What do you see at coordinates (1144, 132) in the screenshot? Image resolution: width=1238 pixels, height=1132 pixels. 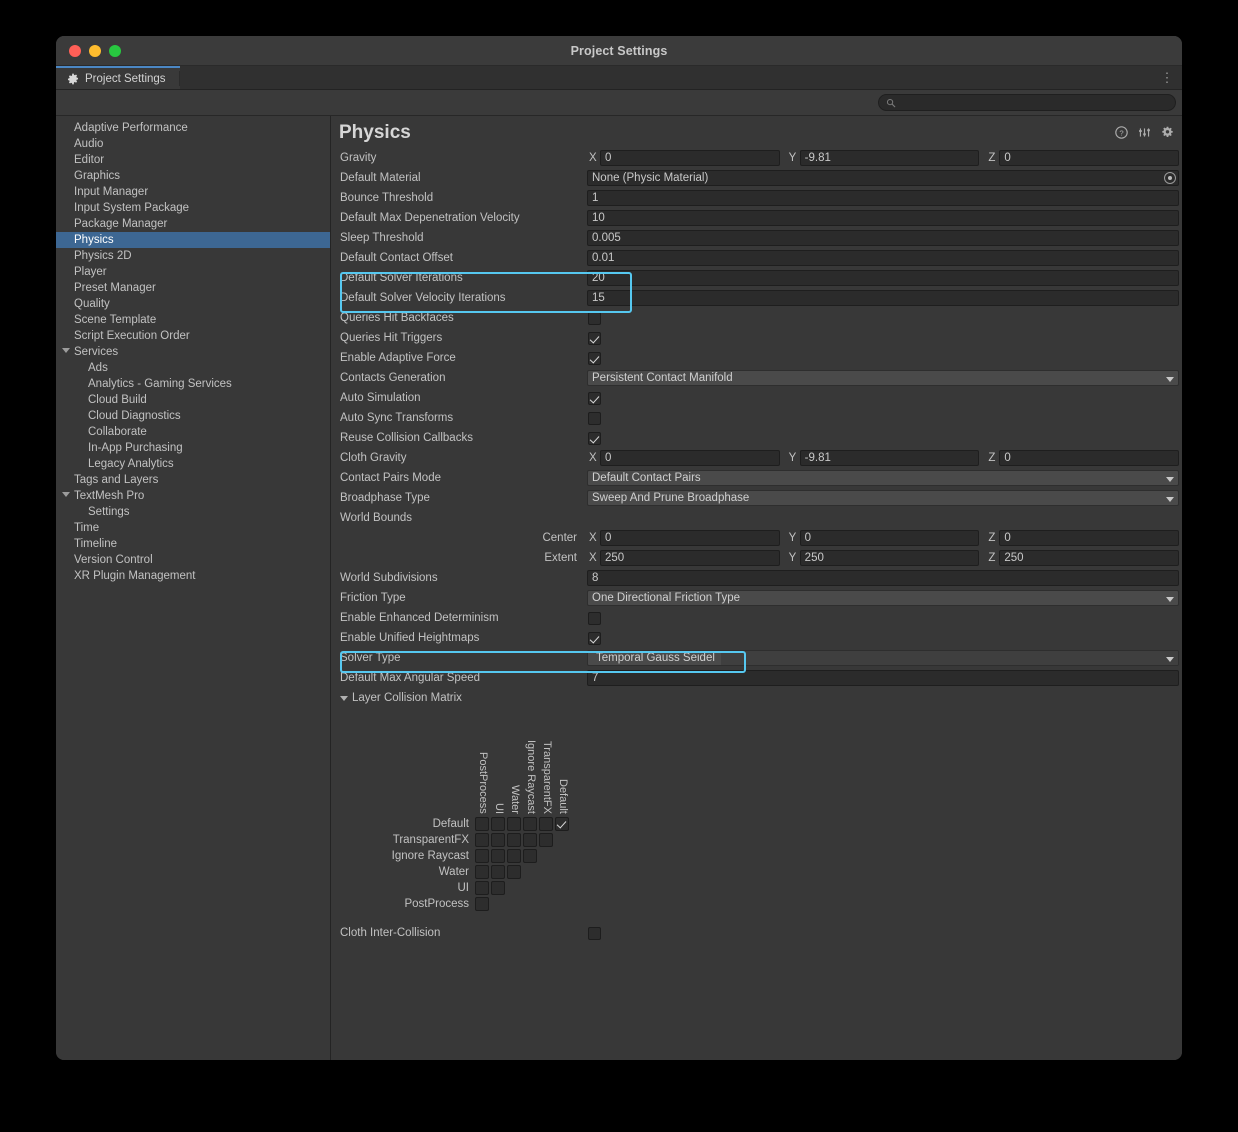 I see `preset-icon` at bounding box center [1144, 132].